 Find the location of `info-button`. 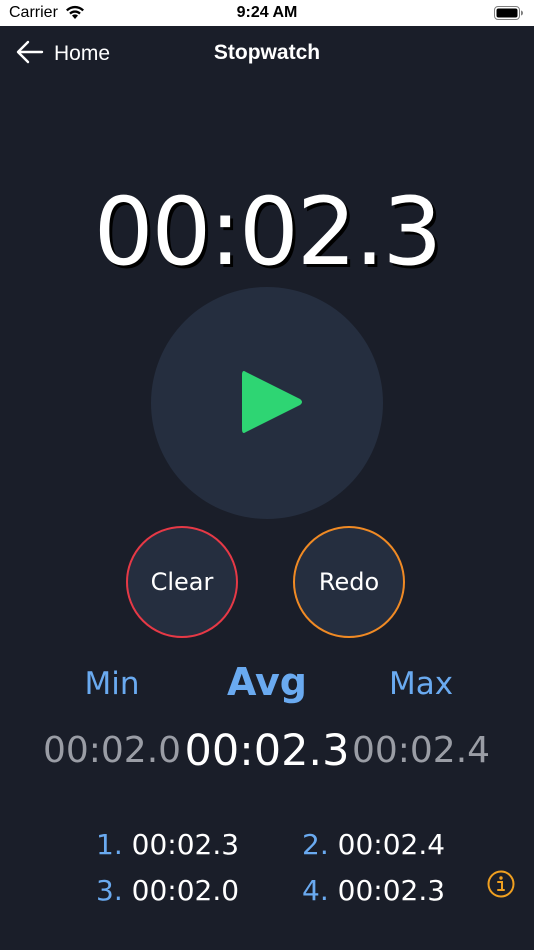

info-button is located at coordinates (501, 884).